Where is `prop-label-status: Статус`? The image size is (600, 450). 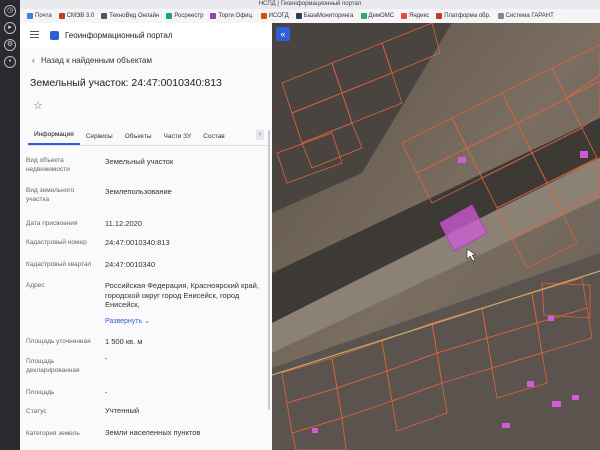 prop-label-status: Статус is located at coordinates (36, 411).